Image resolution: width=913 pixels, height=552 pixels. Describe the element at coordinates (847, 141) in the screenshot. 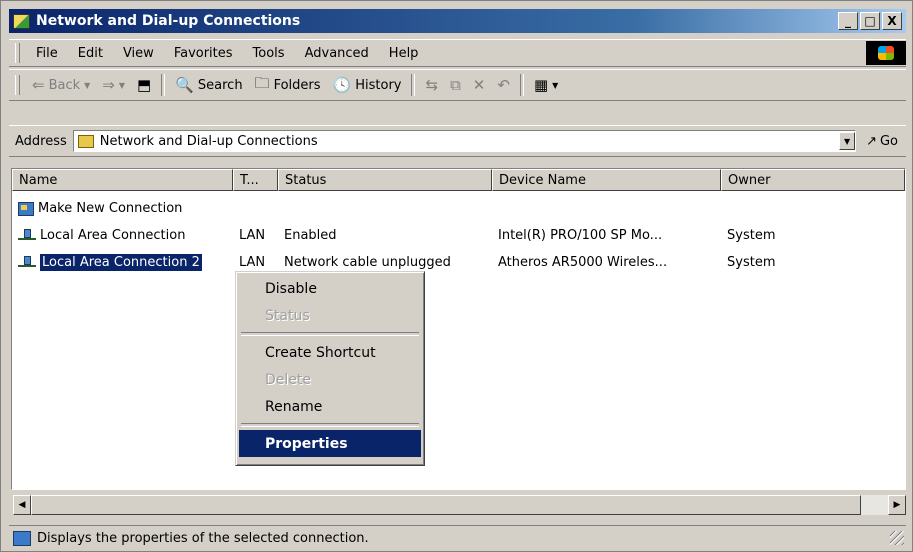

I see `address-dropdown-button: ▼` at that location.